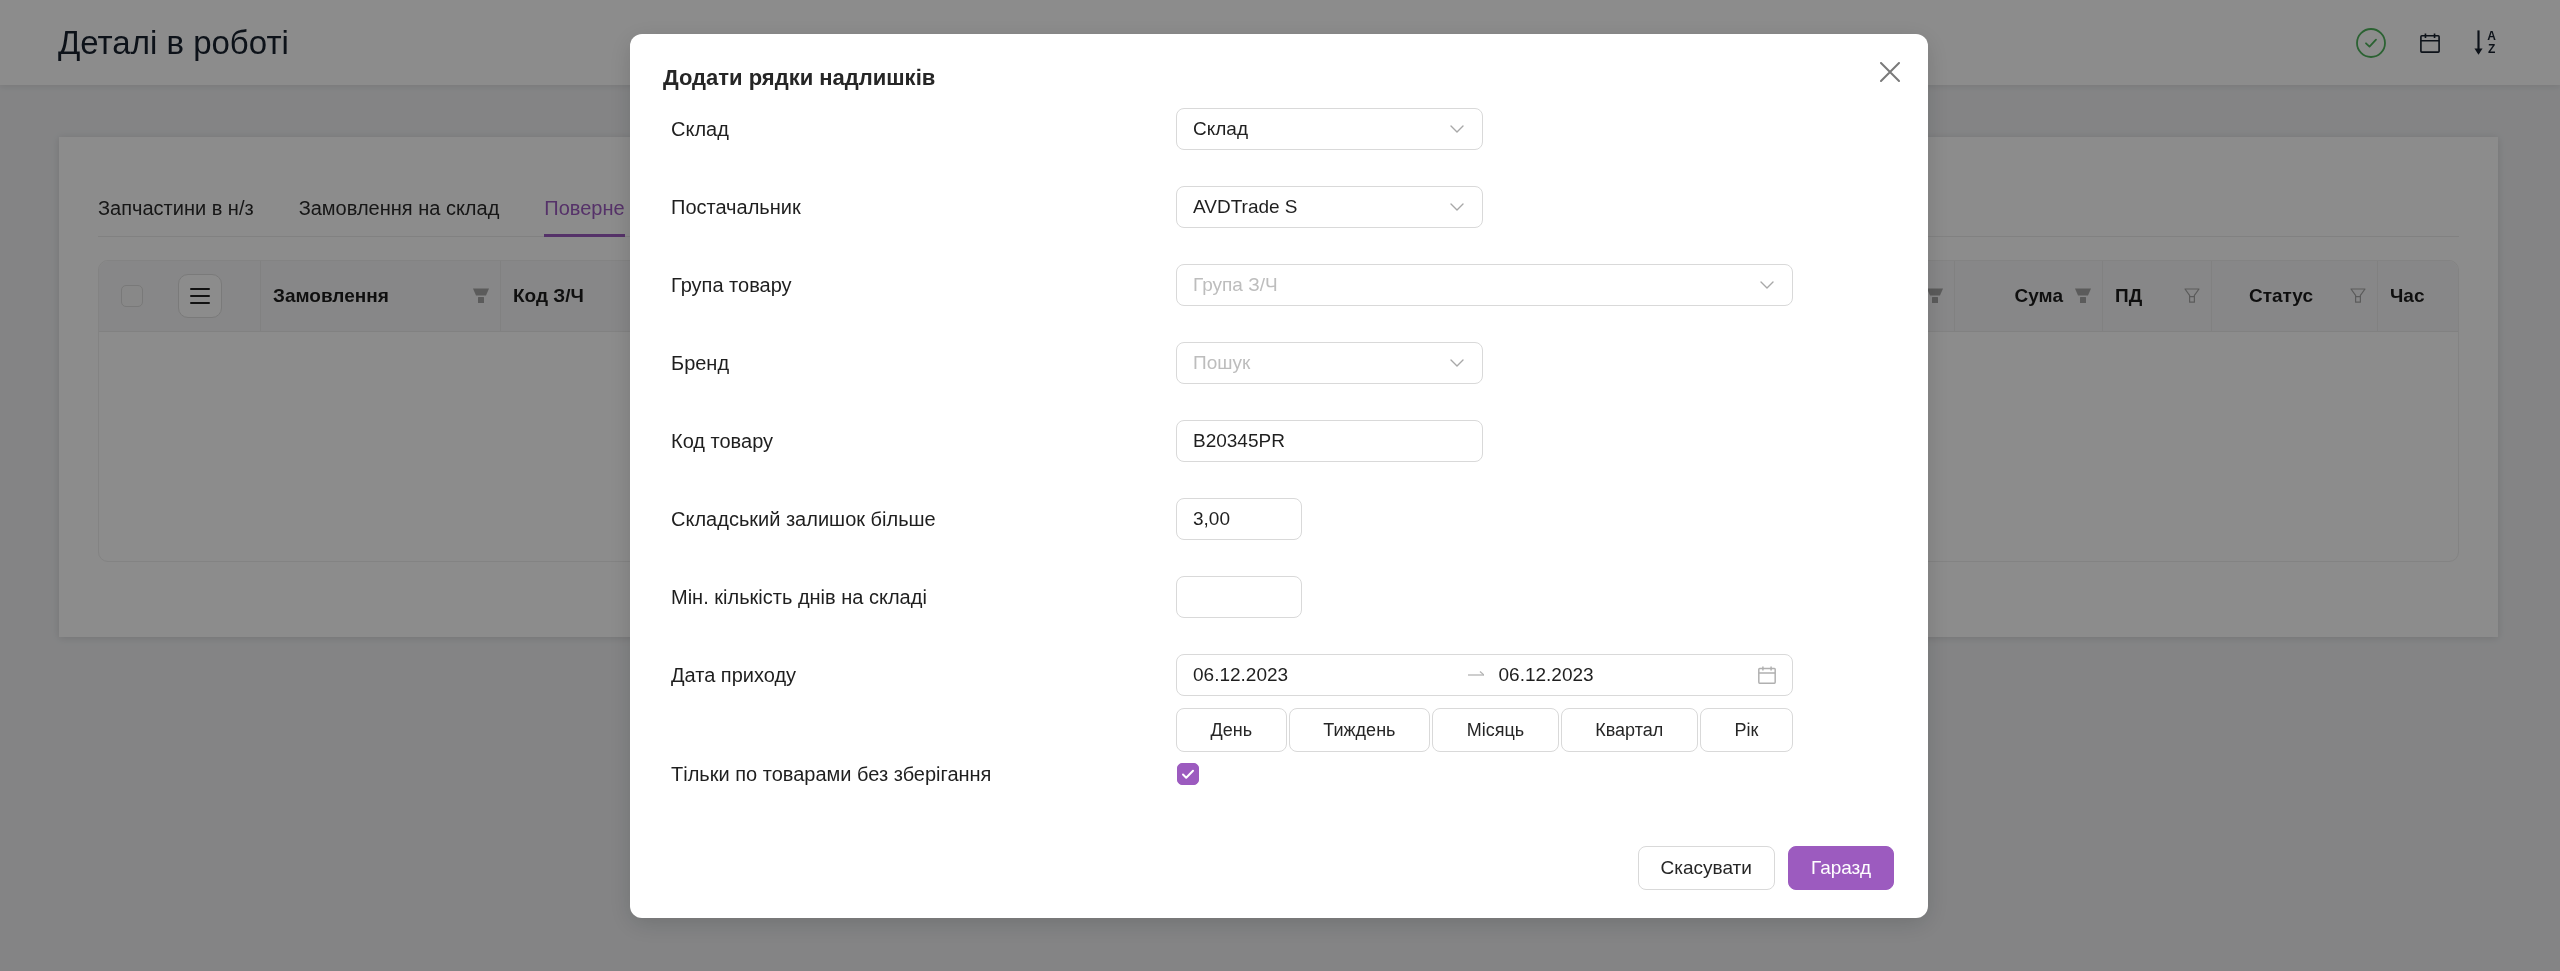 The image size is (2560, 971). Describe the element at coordinates (1329, 129) in the screenshot. I see `select-field: Склад` at that location.